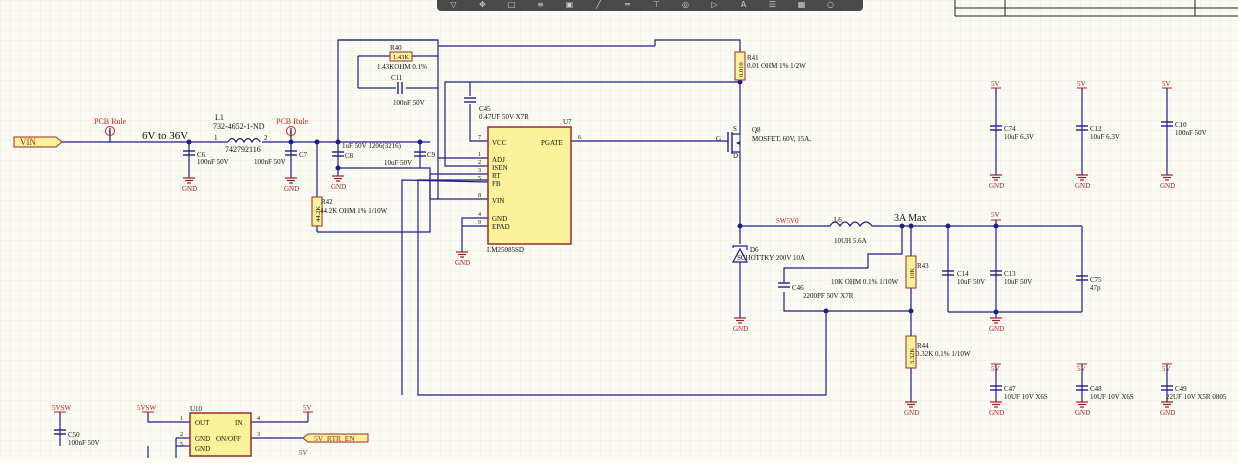  I want to click on q8-ref: Q8, so click(756, 130).